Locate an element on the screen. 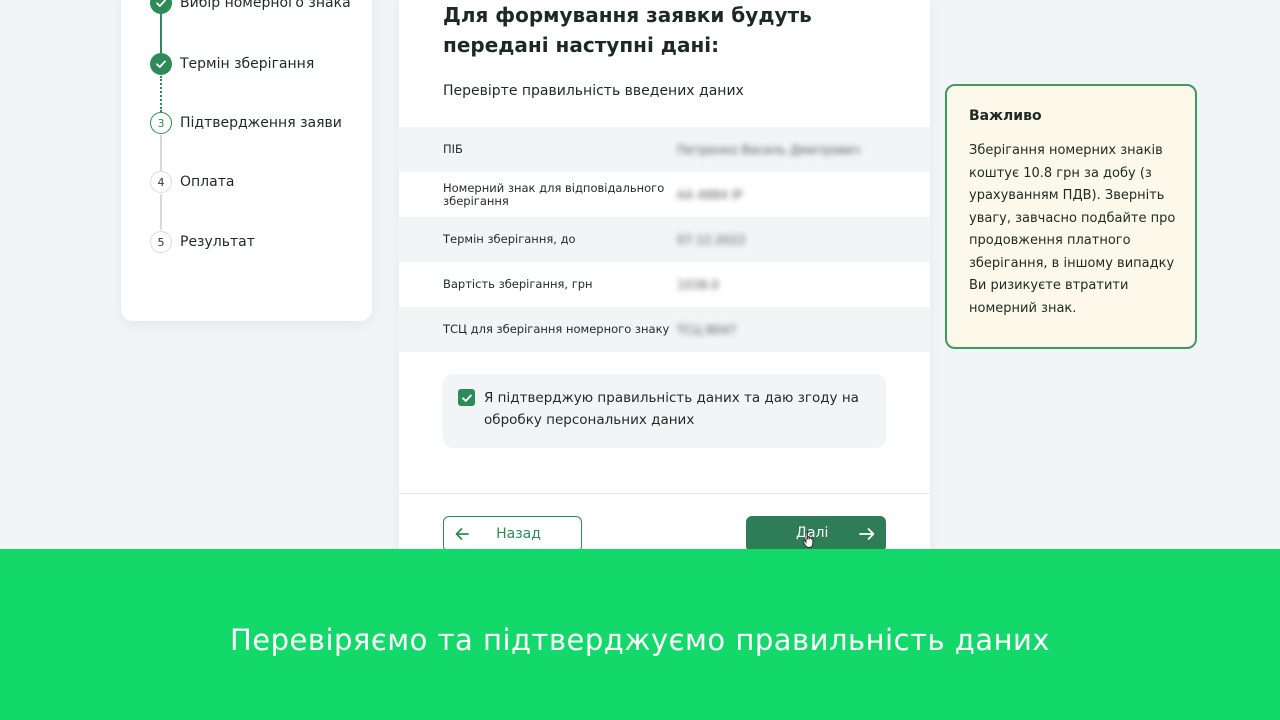 This screenshot has height=720, width=1280. step-plate-selection: Вибір номерного знака is located at coordinates (250, 7).